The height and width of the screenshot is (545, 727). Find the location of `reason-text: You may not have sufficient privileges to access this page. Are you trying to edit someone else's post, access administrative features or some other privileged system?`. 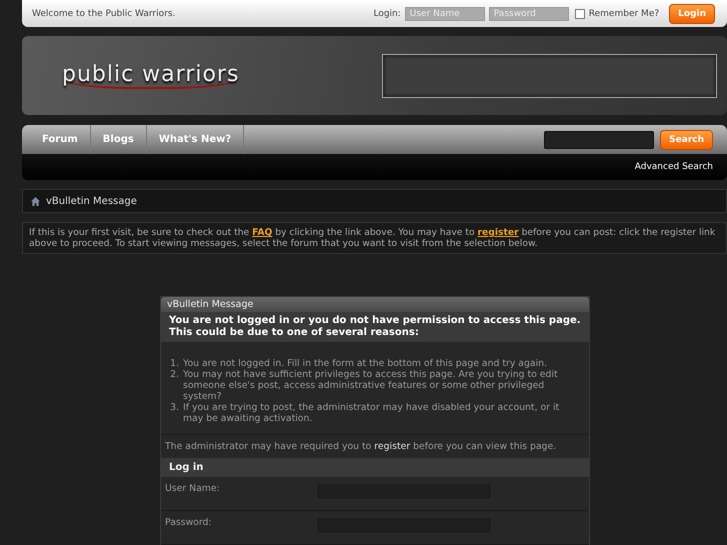

reason-text: You may not have sufficient privileges to access this page. Are you trying to edit someone else's post, access administrative features or some other privileged system? is located at coordinates (371, 385).